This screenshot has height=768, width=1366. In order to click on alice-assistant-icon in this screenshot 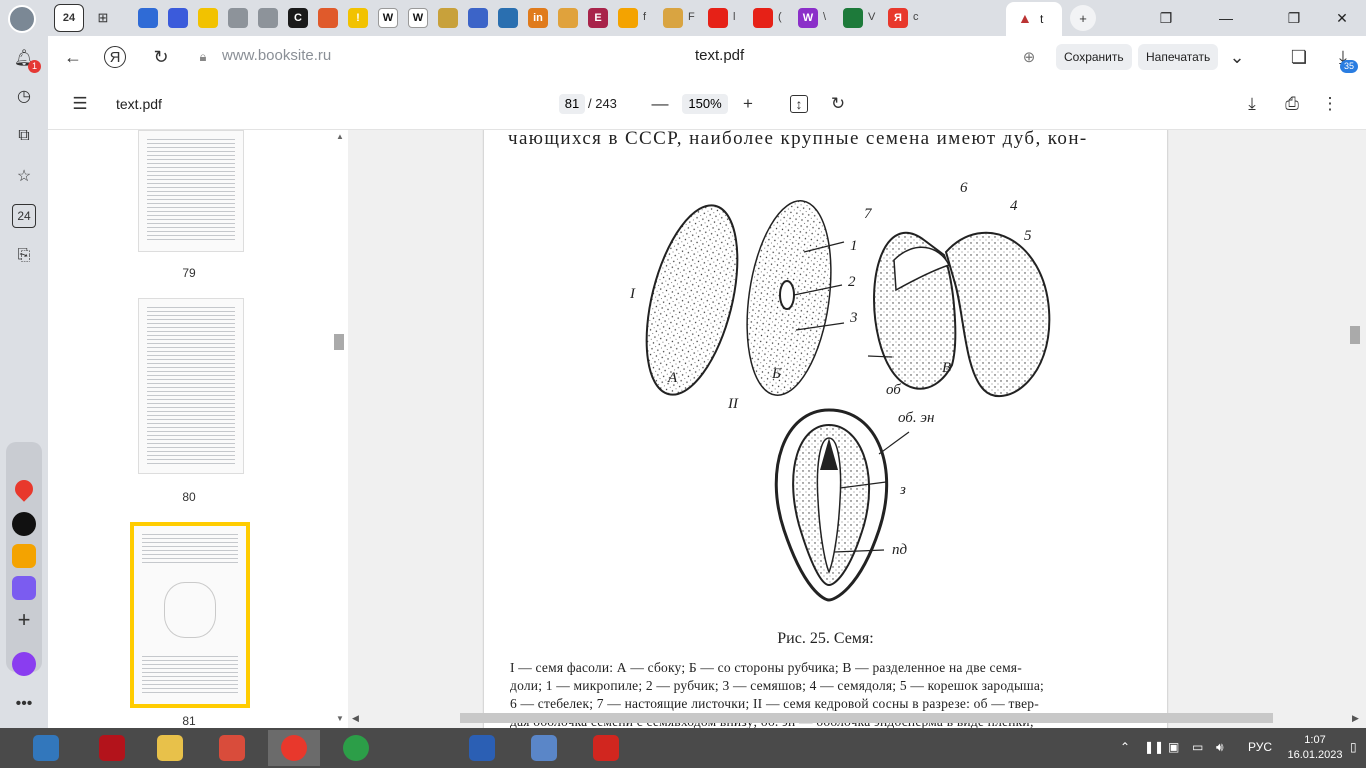, I will do `click(24, 664)`.